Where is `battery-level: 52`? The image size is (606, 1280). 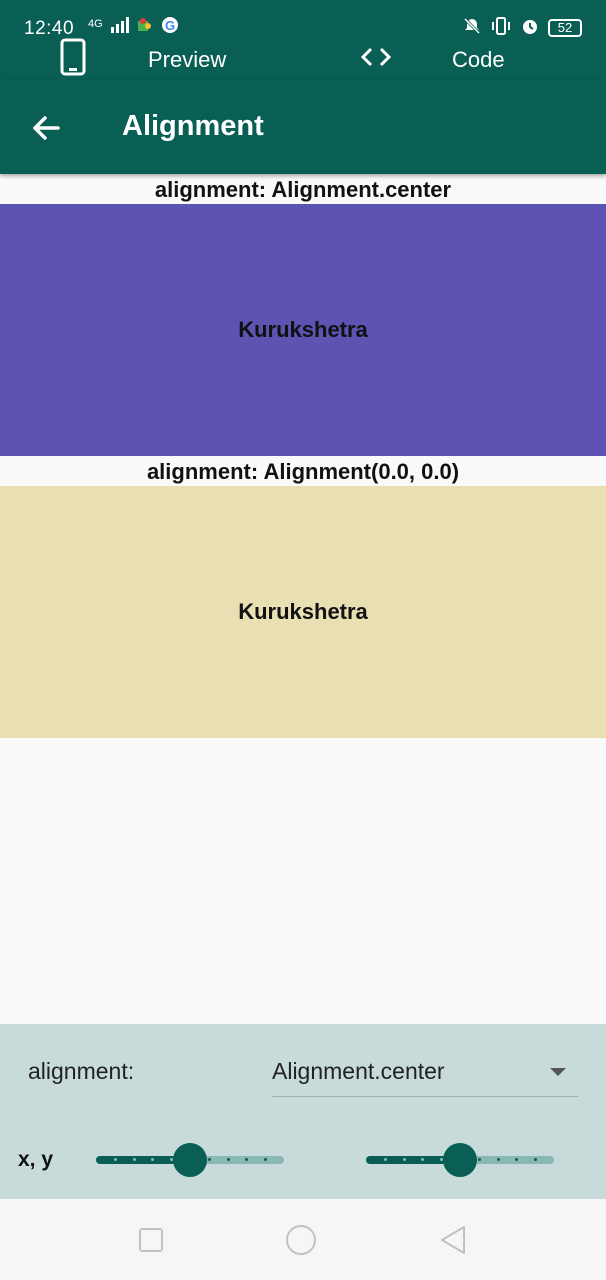 battery-level: 52 is located at coordinates (565, 27).